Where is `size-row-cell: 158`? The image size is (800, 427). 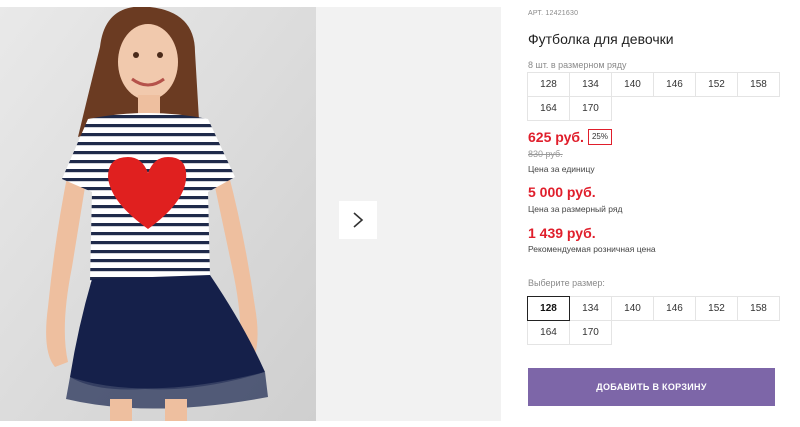 size-row-cell: 158 is located at coordinates (758, 84).